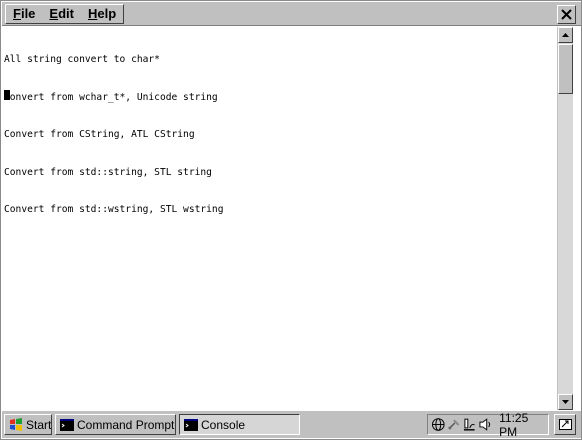 The height and width of the screenshot is (440, 582). I want to click on menu-help: Help, so click(102, 14).